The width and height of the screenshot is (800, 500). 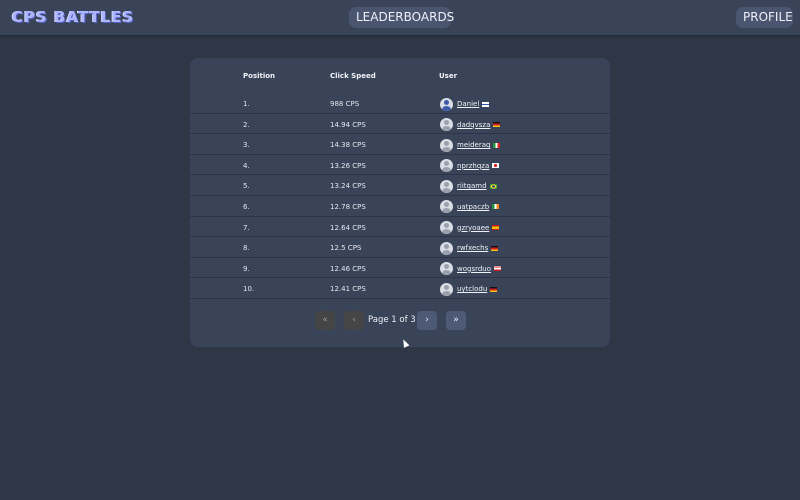 I want to click on row-click-speed: 14.38 CPS, so click(x=348, y=145).